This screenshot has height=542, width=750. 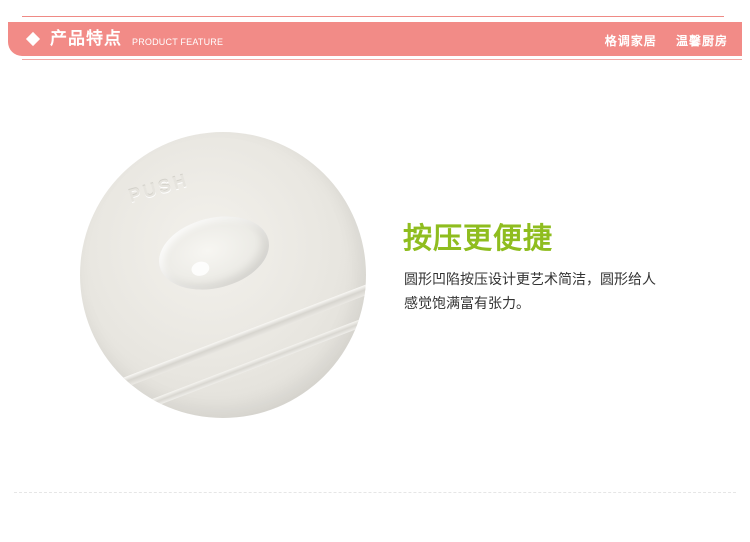 What do you see at coordinates (178, 42) in the screenshot?
I see `section-subtitle: PRODUCT FEATURE` at bounding box center [178, 42].